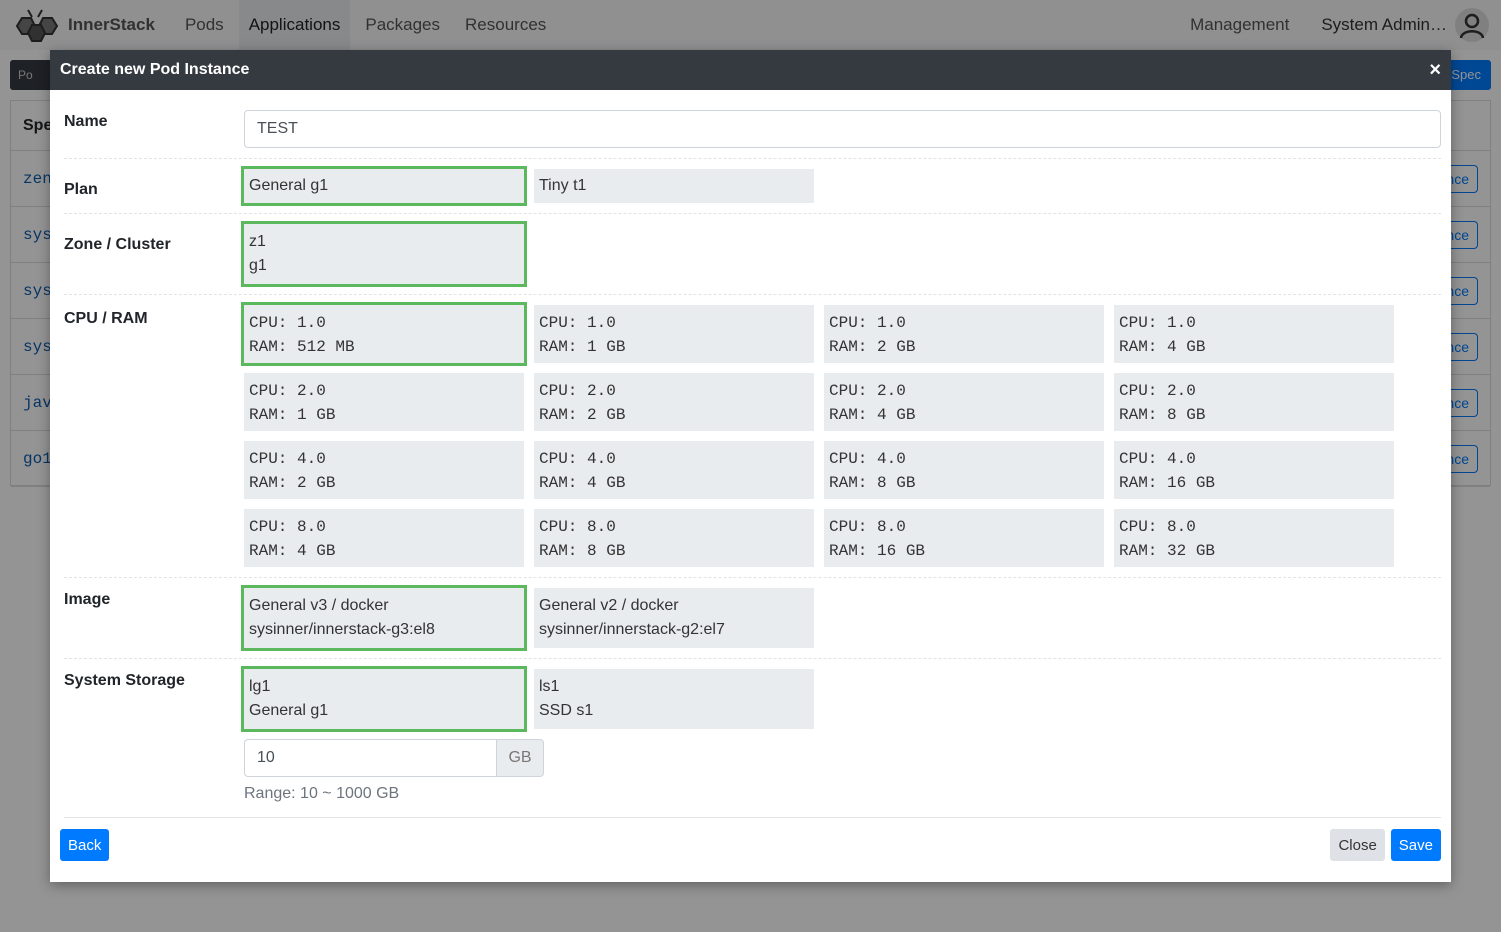 Image resolution: width=1501 pixels, height=932 pixels. What do you see at coordinates (1254, 538) in the screenshot?
I see `cpu-ram-option: CPU: 8.0 RAM: 32 GB` at bounding box center [1254, 538].